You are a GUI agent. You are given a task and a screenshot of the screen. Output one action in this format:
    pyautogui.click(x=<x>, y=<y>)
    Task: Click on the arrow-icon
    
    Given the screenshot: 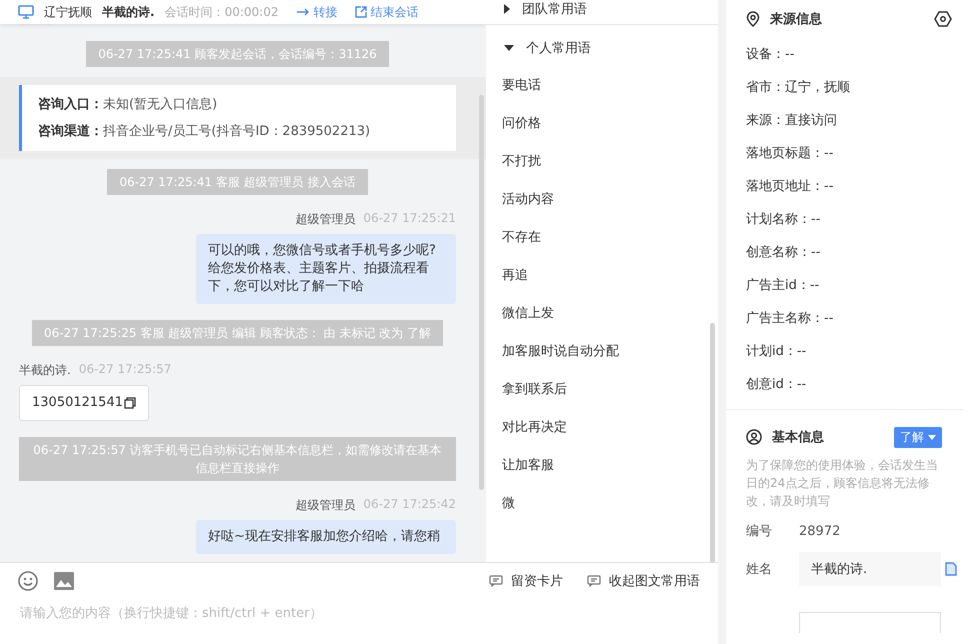 What is the action you would take?
    pyautogui.click(x=303, y=12)
    